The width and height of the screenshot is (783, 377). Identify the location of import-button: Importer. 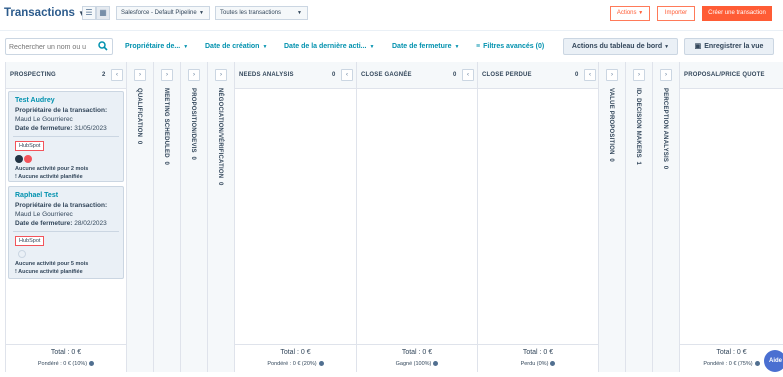
(676, 13).